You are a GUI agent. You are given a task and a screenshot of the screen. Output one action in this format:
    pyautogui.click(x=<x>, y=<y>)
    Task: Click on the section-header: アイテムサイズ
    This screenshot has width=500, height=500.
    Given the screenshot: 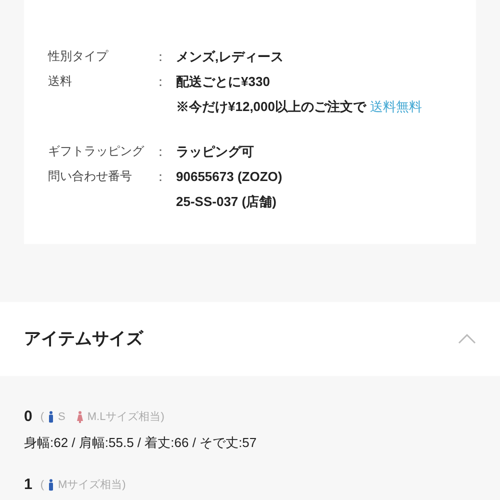 What is the action you would take?
    pyautogui.click(x=250, y=339)
    